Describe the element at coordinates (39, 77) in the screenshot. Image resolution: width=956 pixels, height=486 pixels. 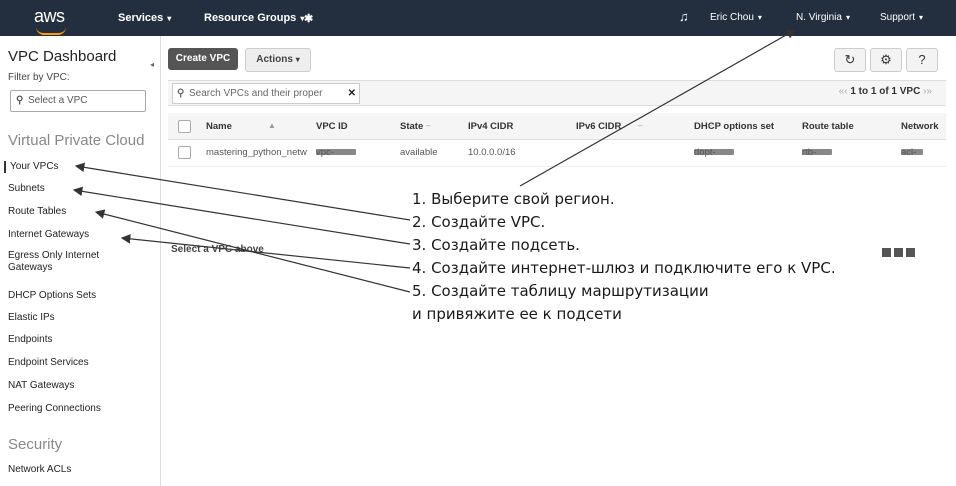
I see `filter-label: Filter by VPC:` at that location.